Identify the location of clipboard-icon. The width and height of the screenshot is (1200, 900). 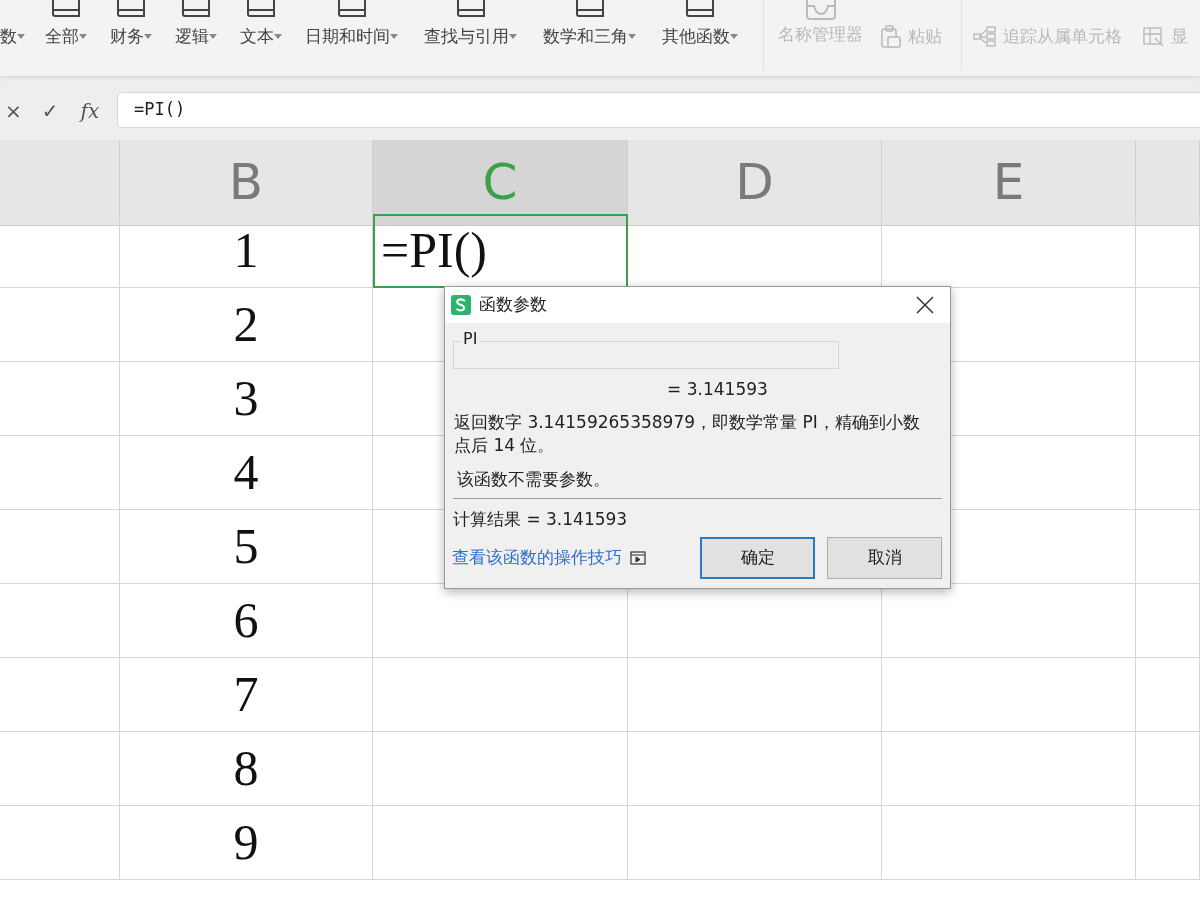
(891, 36).